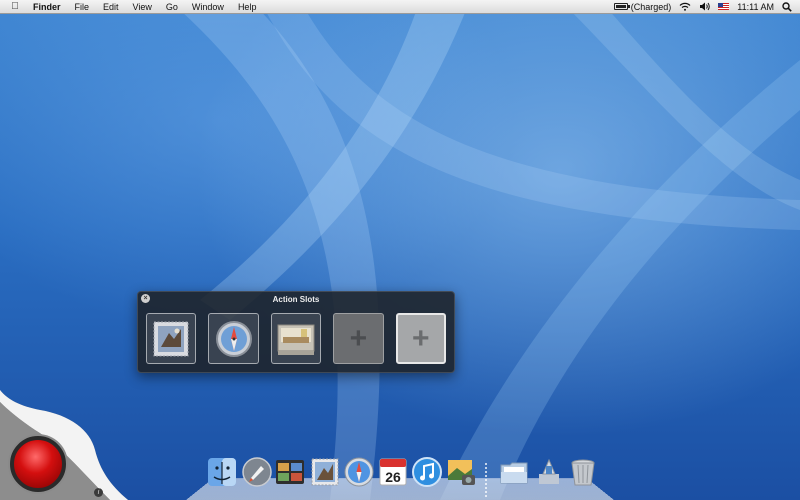 This screenshot has width=800, height=500. I want to click on applications-stack-icon, so click(549, 472).